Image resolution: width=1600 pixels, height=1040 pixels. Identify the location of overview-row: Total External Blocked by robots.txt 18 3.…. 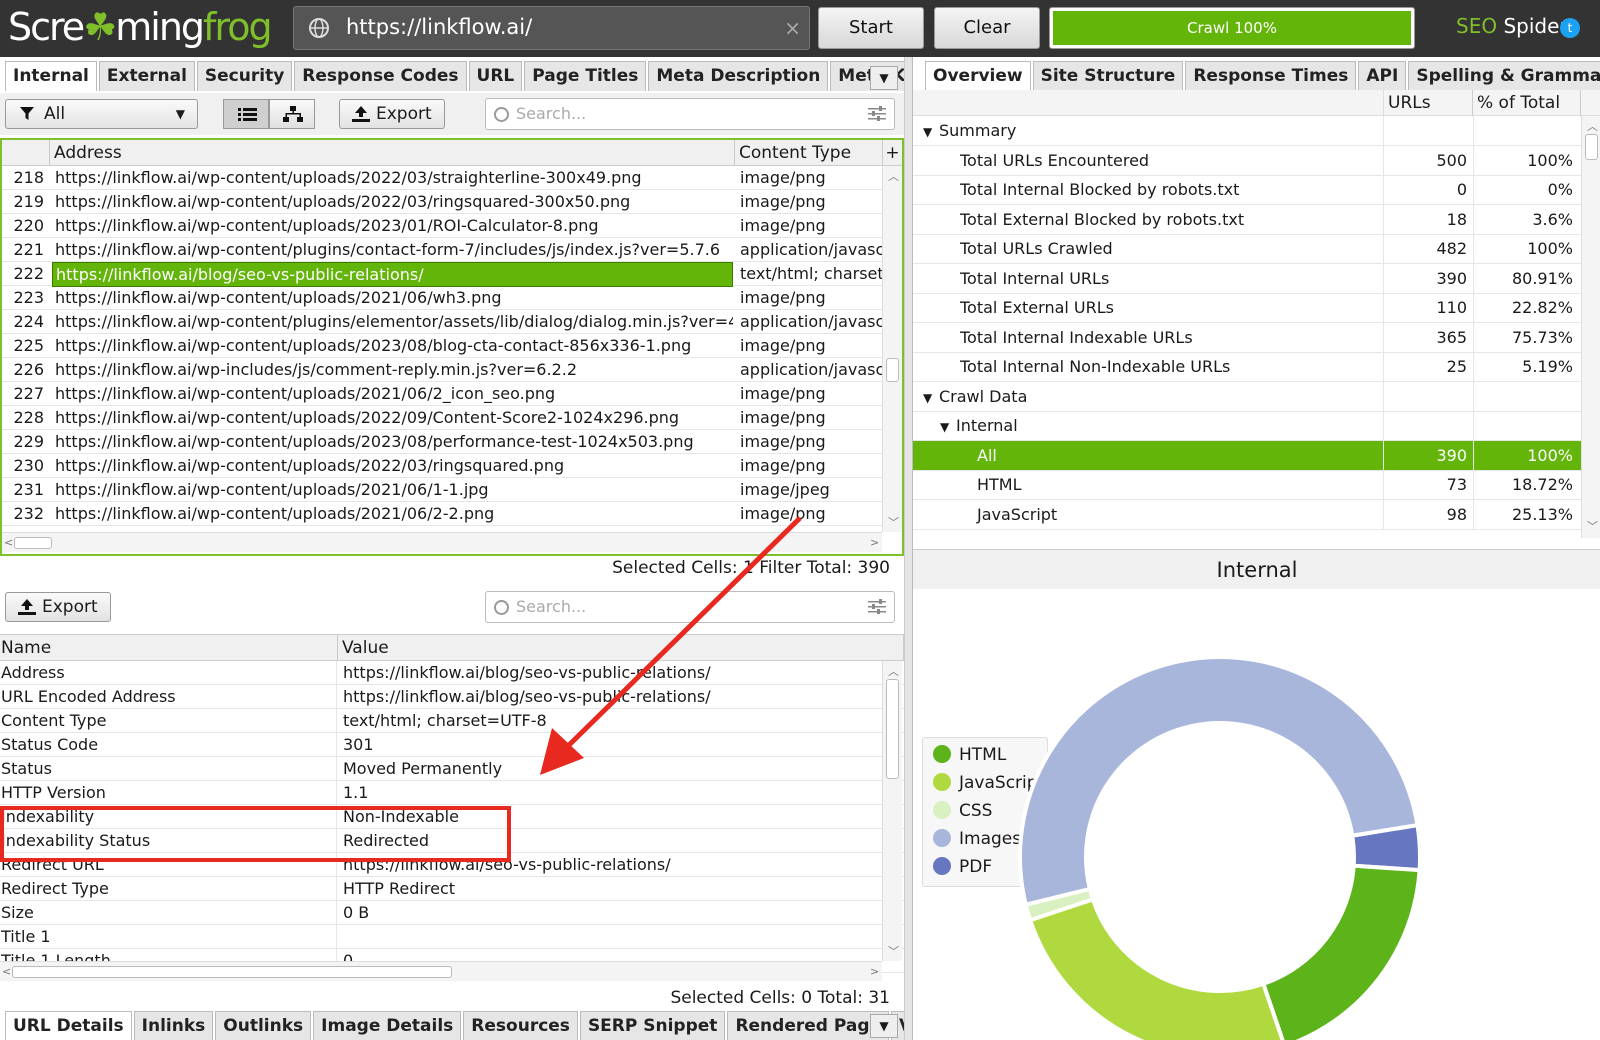
(1247, 219).